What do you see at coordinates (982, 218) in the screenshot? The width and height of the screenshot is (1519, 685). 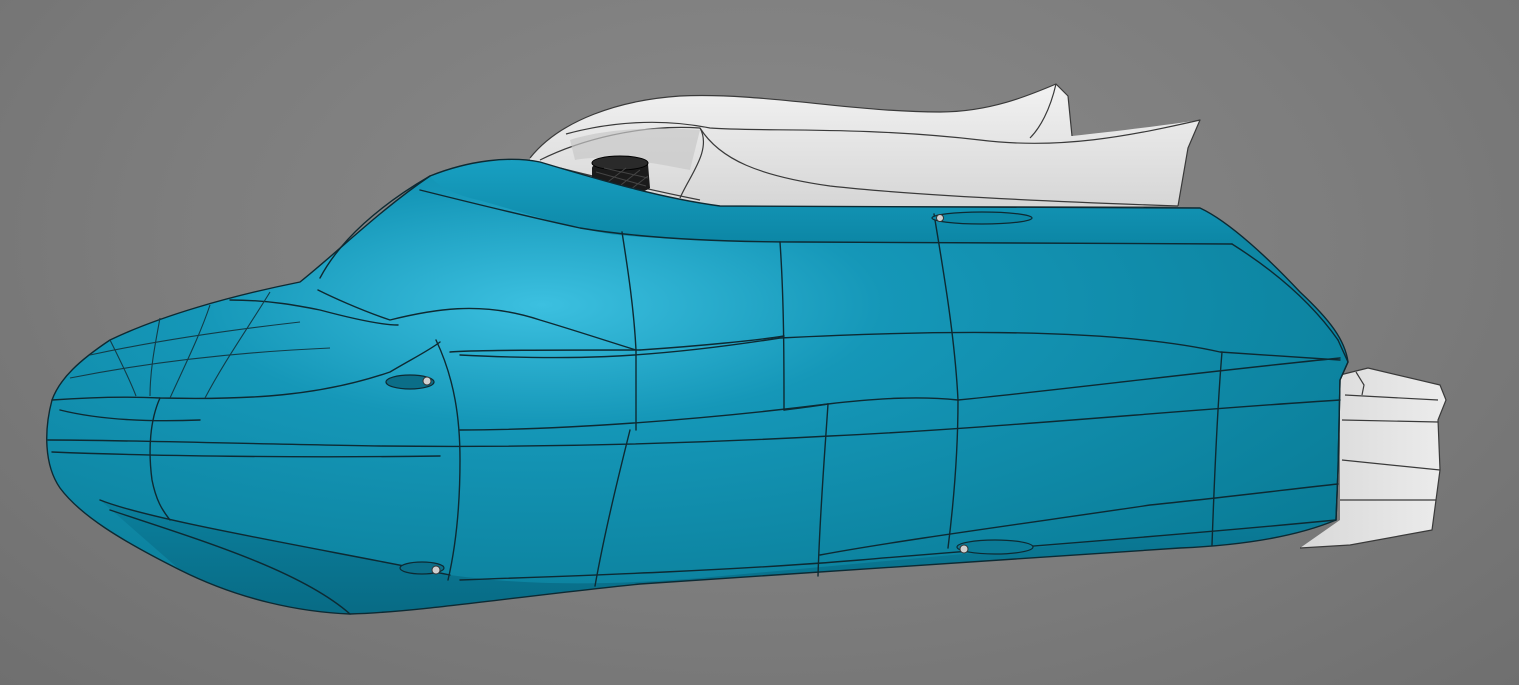 I see `deck-vent` at bounding box center [982, 218].